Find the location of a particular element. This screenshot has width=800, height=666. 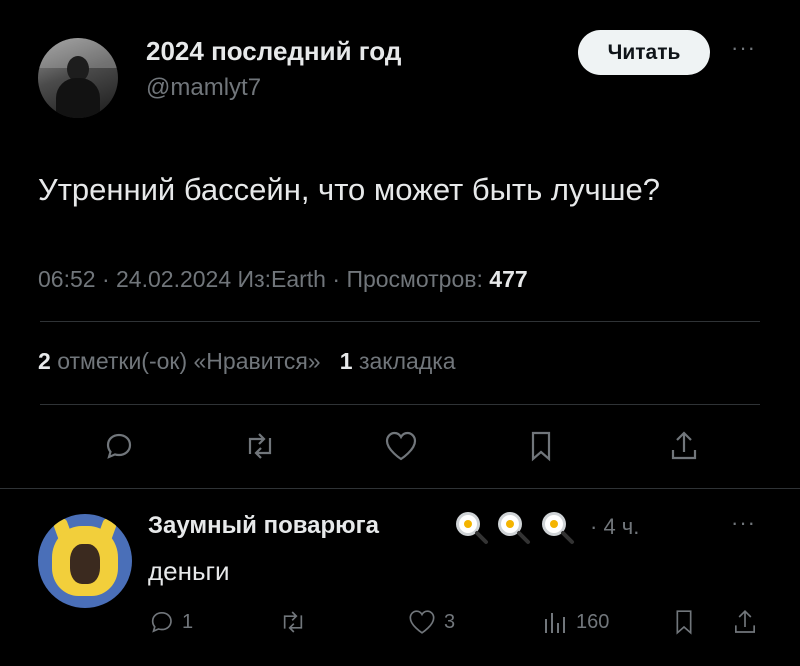

tweet-stats: 2 отметки(-ок) «Нравится» 1 закладка is located at coordinates (247, 361).